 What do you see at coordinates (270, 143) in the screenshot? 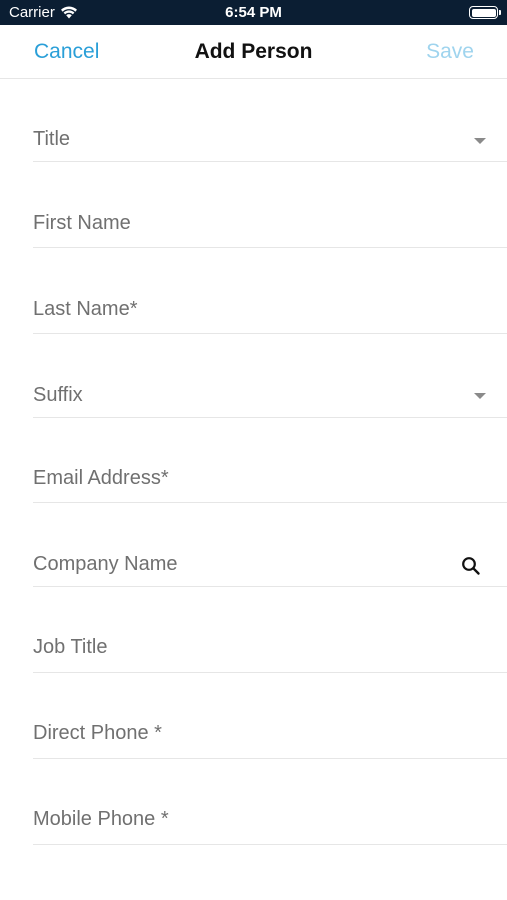
I see `title-dropdown: Title` at bounding box center [270, 143].